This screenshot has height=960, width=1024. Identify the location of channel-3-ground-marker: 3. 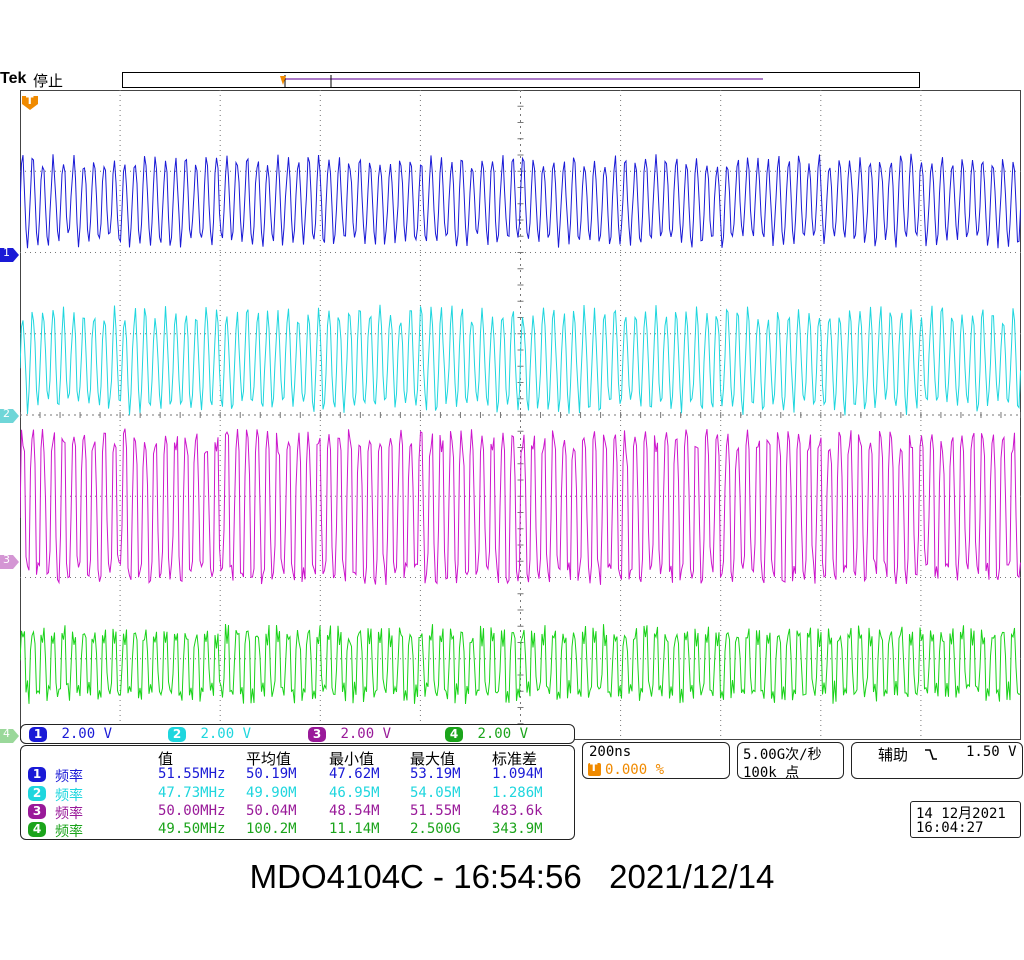
(9, 561).